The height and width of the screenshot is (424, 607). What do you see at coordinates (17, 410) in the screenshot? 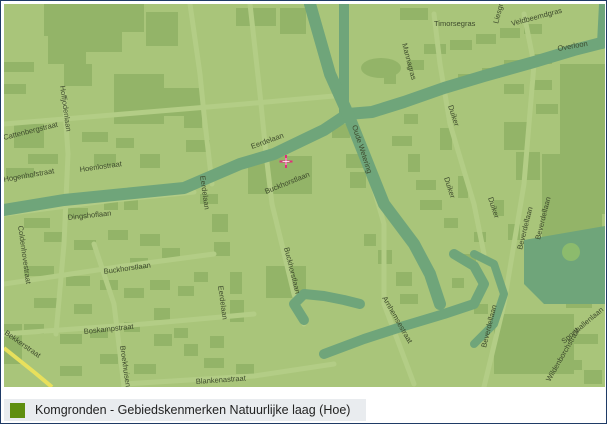
I see `legend-swatch` at bounding box center [17, 410].